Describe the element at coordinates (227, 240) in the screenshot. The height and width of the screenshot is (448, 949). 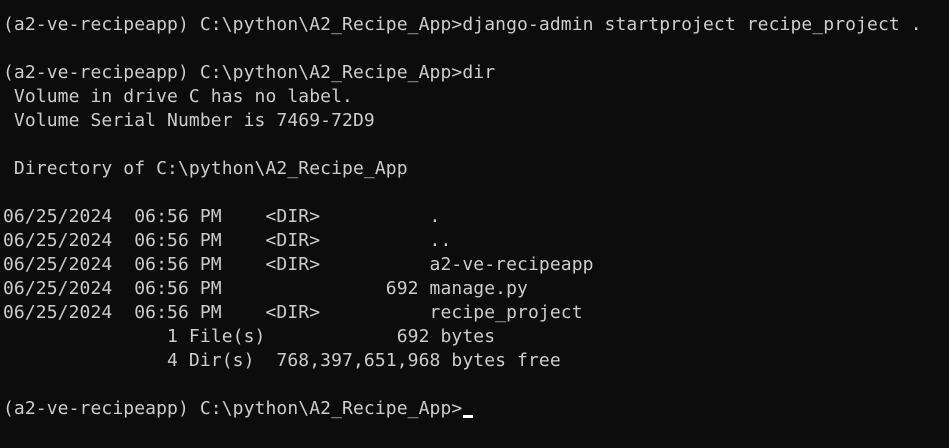
I see `dir-listing-row: 06/25/2024 06:56 PM <DIR> ..` at that location.